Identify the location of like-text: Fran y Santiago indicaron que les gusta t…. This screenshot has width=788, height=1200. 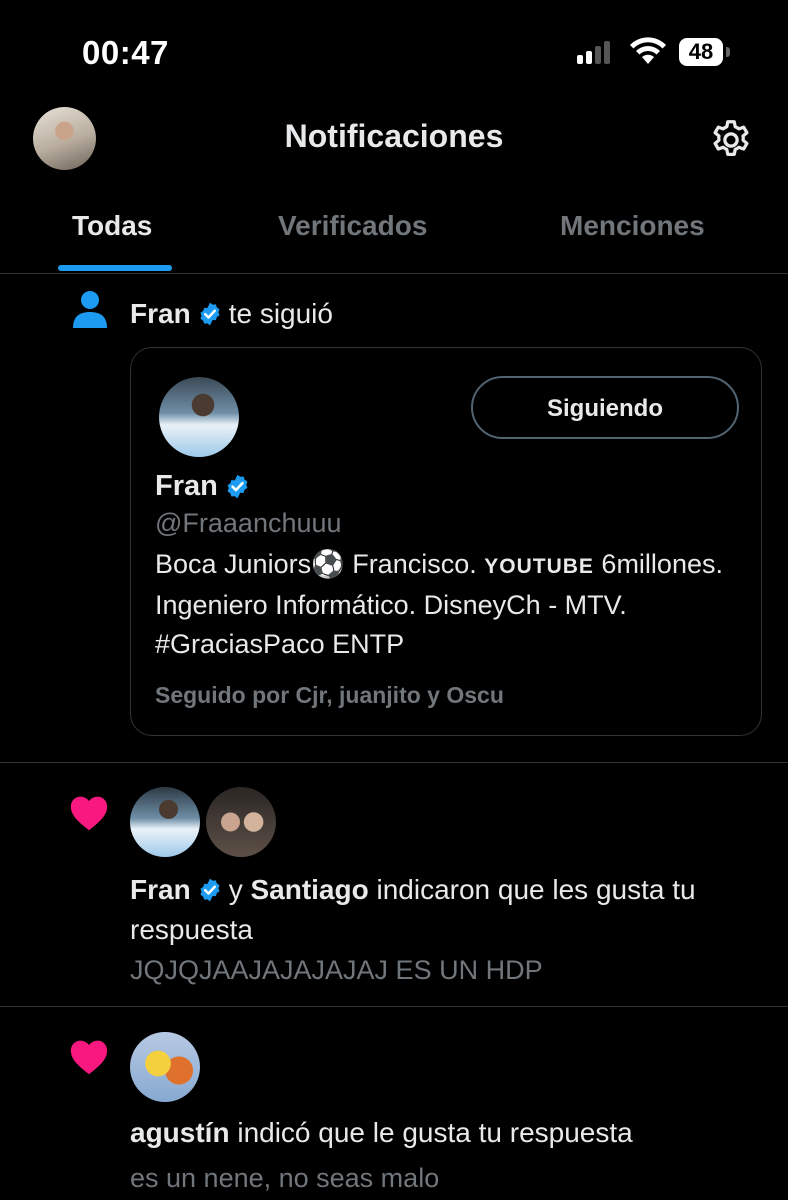
(440, 910).